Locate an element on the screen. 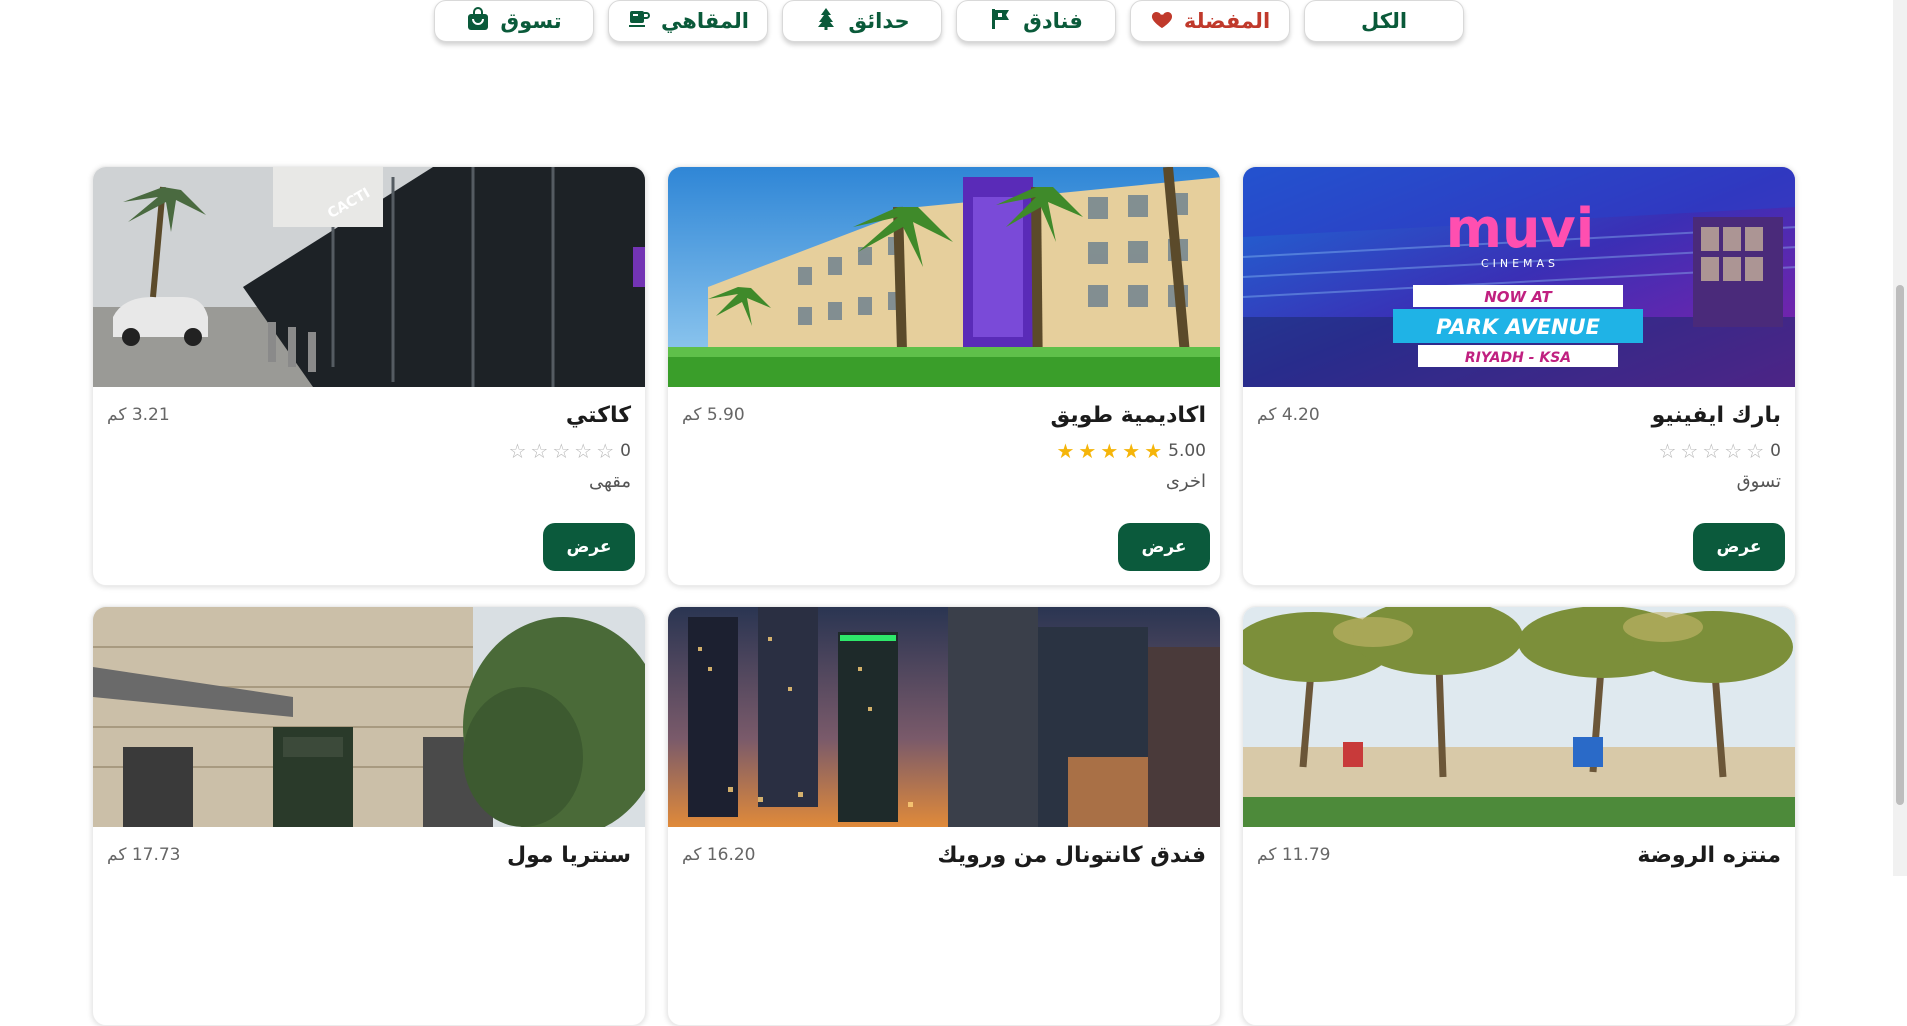  tree-icon is located at coordinates (826, 21).